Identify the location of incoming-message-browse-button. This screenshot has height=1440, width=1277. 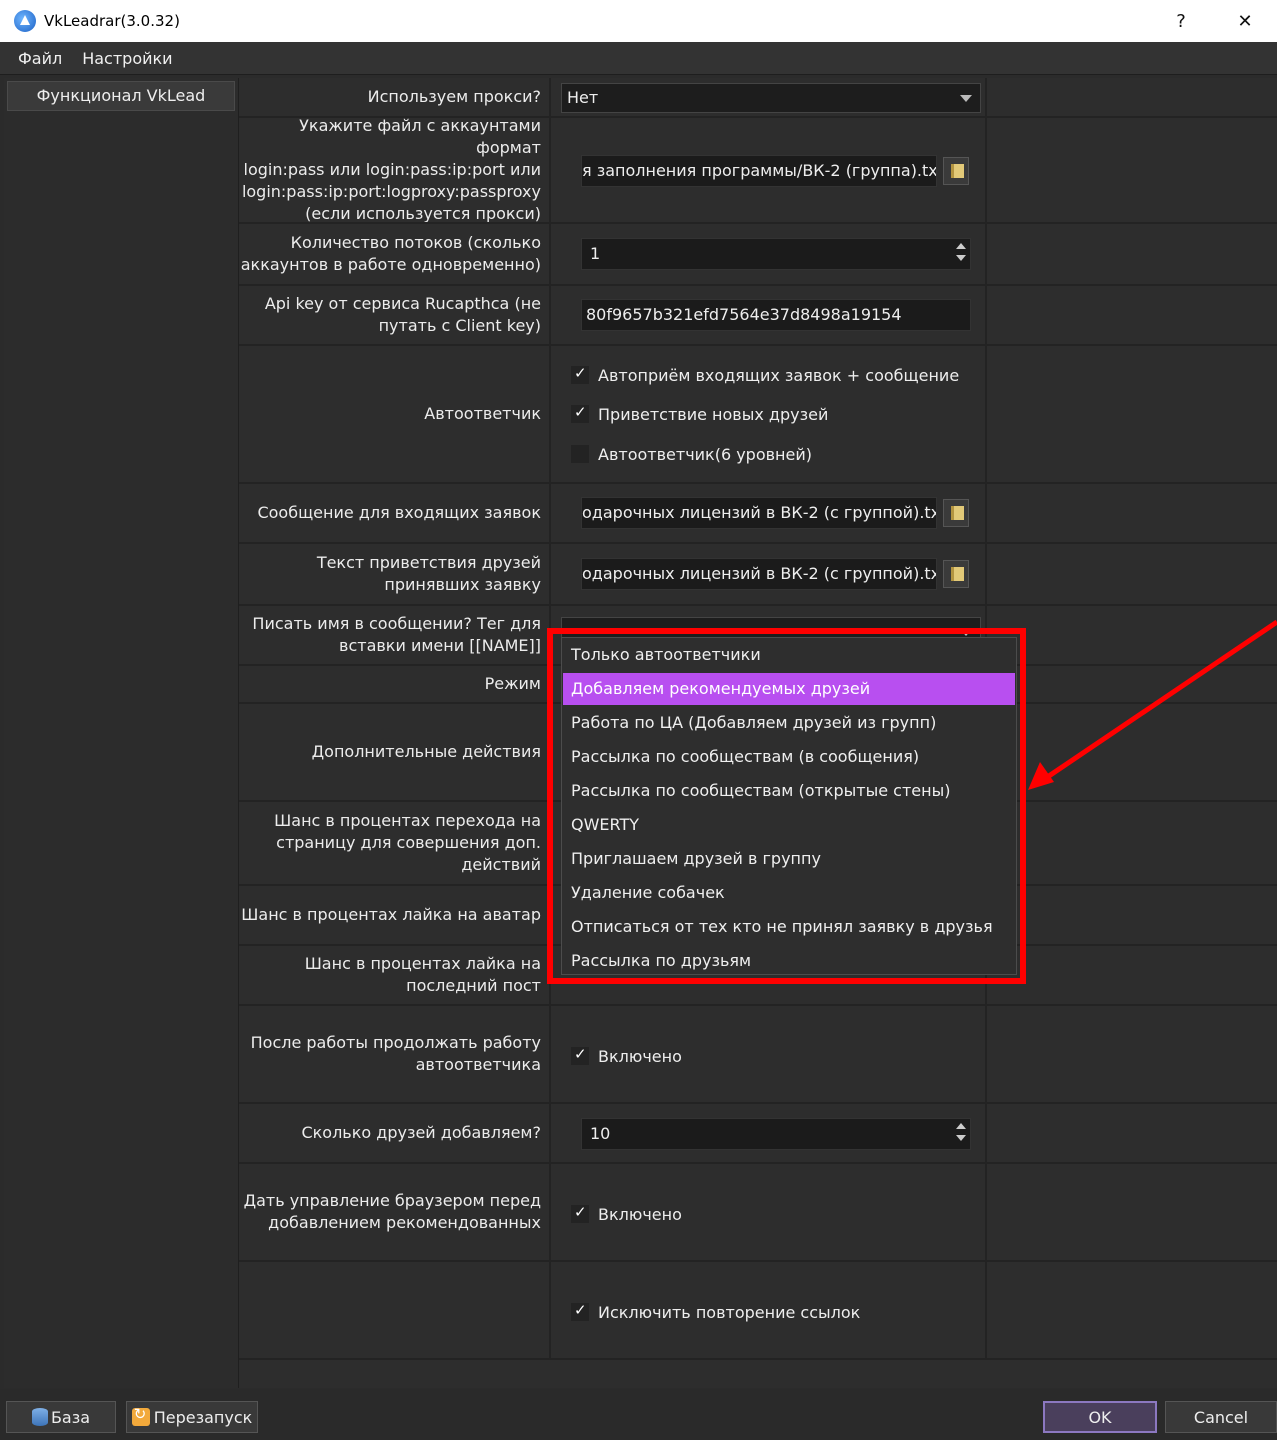
(956, 513).